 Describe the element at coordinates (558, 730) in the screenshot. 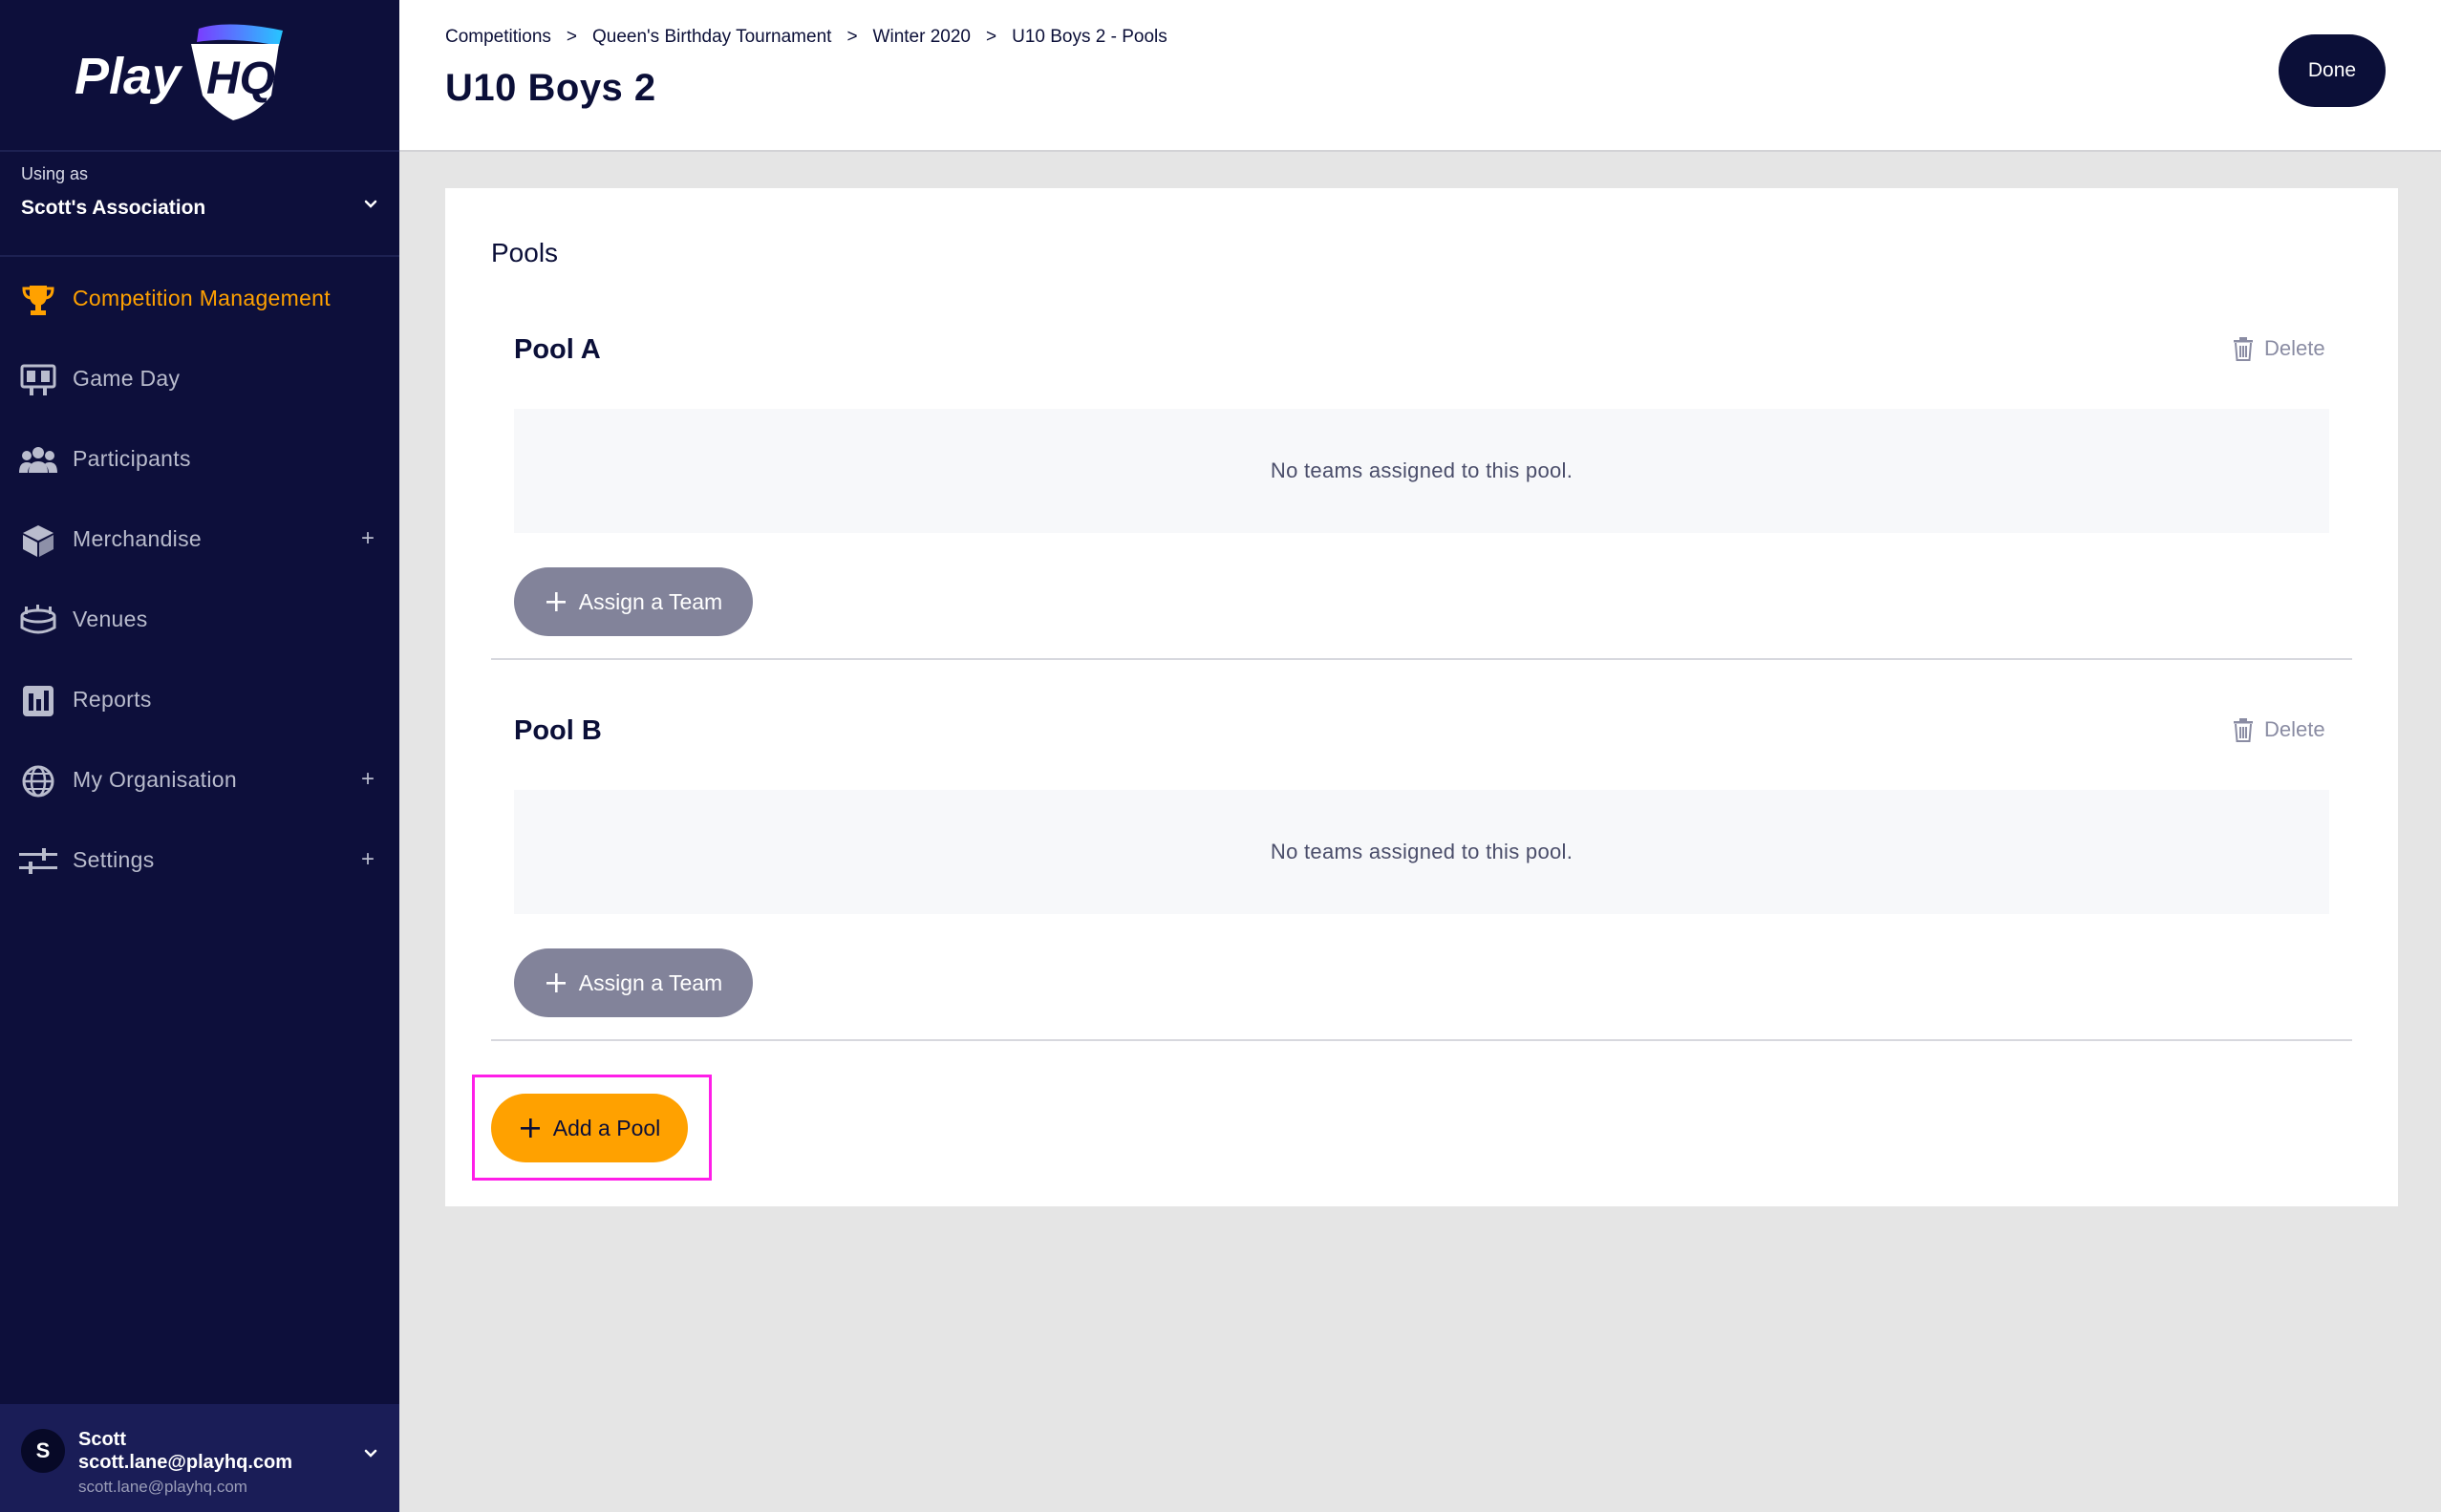

I see `pool-name: Pool B` at that location.